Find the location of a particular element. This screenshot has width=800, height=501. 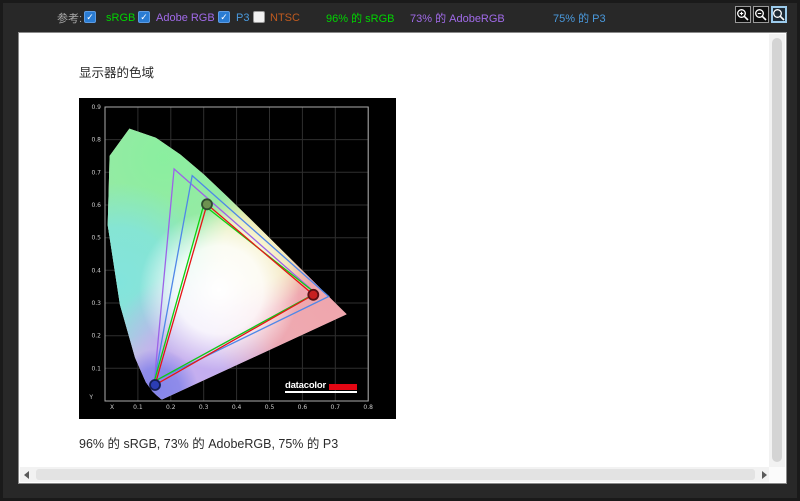

gamut-stat-adobergb: 73% 的 AdobeRGB is located at coordinates (457, 18).